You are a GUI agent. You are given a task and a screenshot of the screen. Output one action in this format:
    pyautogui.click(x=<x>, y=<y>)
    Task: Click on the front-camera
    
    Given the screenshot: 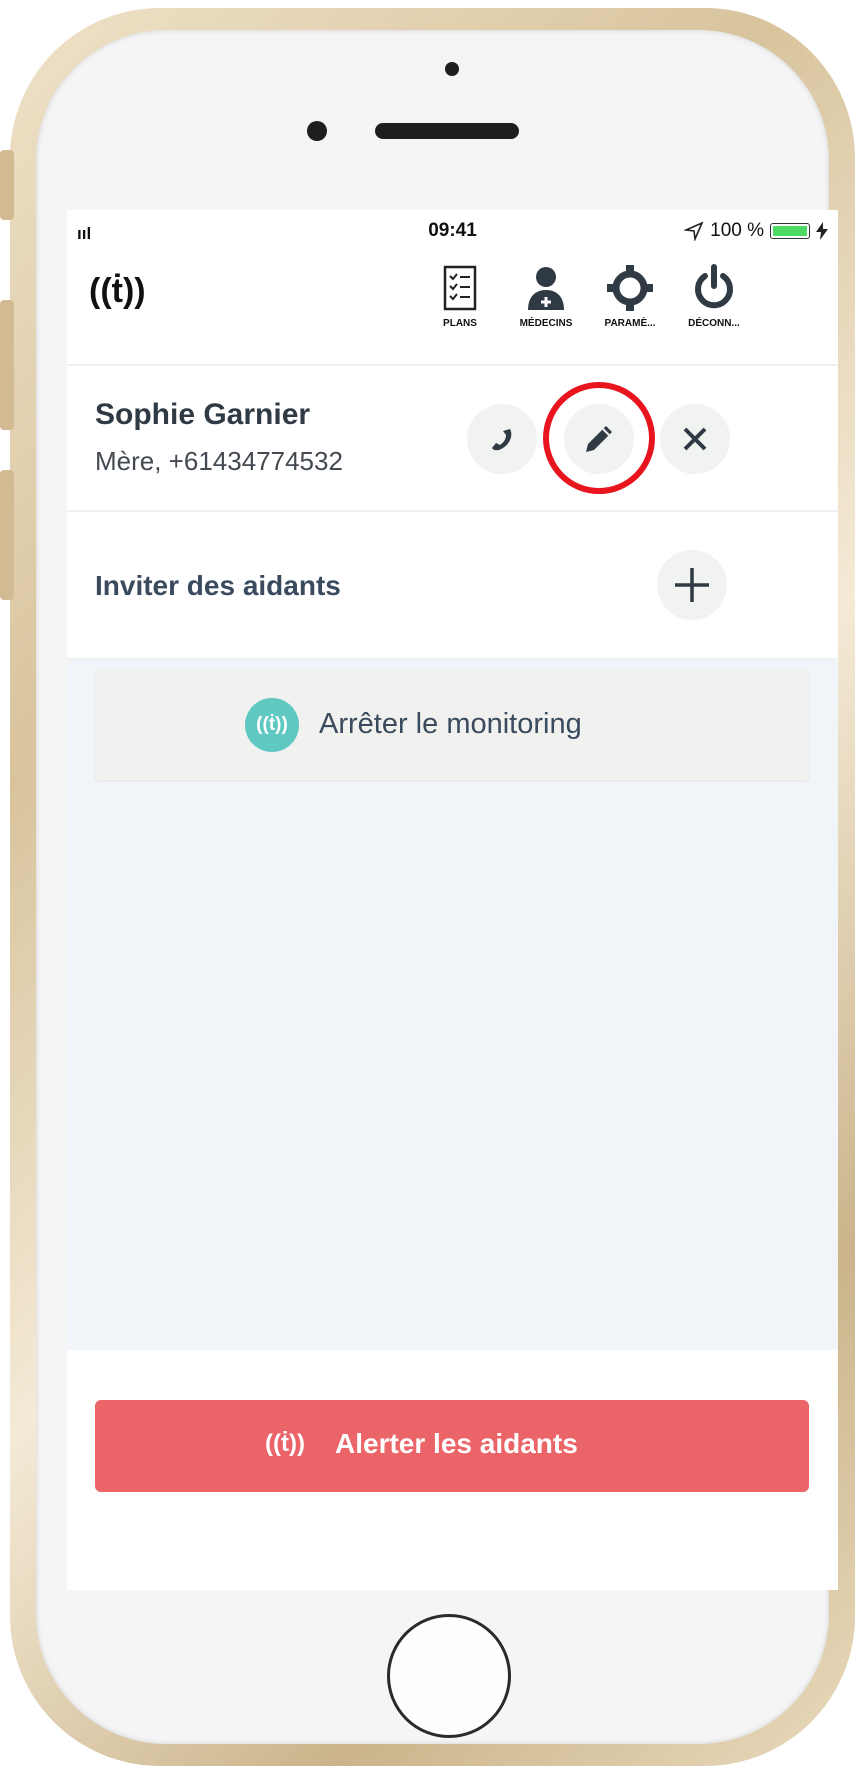 What is the action you would take?
    pyautogui.click(x=317, y=131)
    